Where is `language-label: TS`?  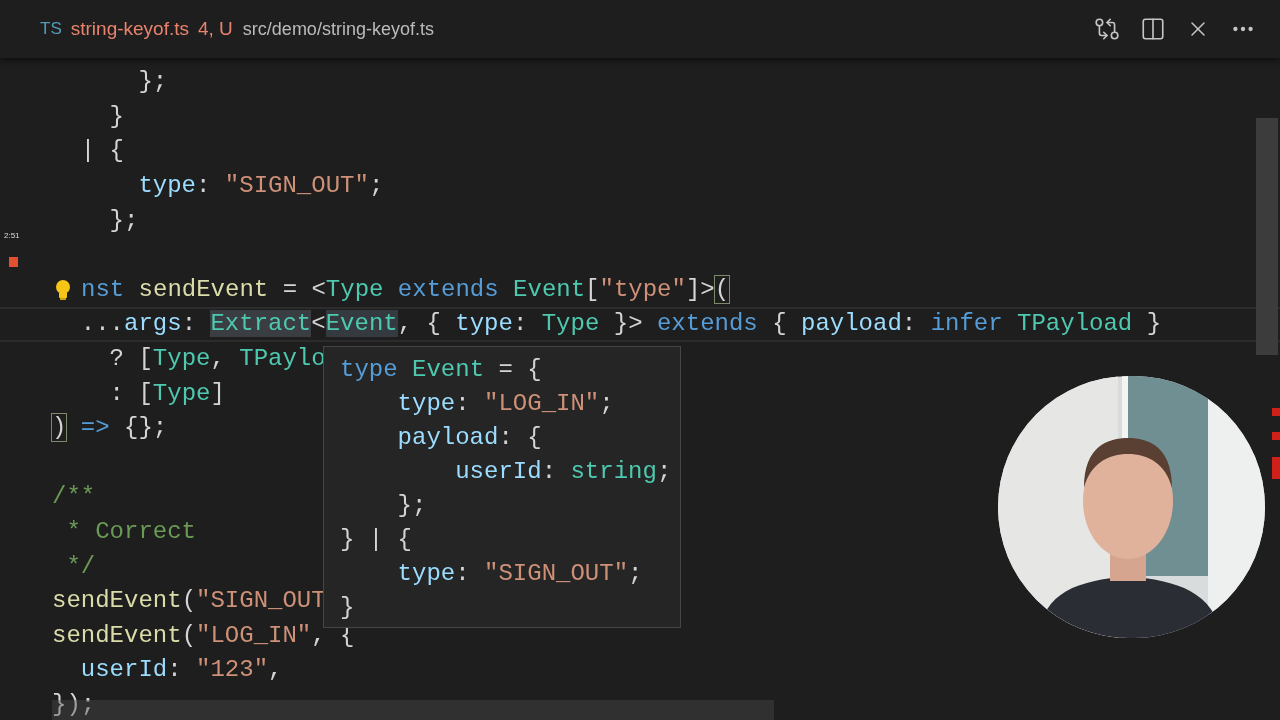 language-label: TS is located at coordinates (51, 29).